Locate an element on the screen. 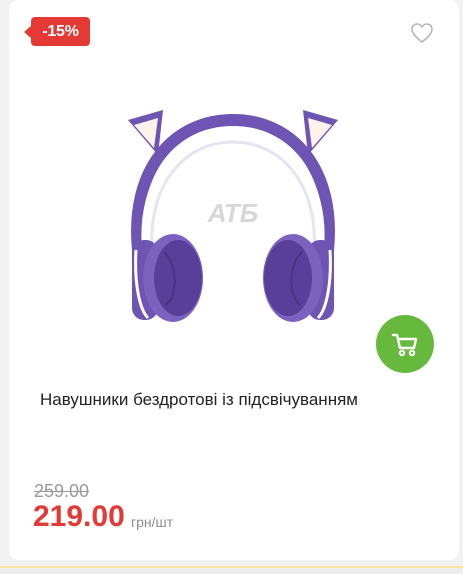 This screenshot has width=463, height=574. wishlist-button is located at coordinates (422, 33).